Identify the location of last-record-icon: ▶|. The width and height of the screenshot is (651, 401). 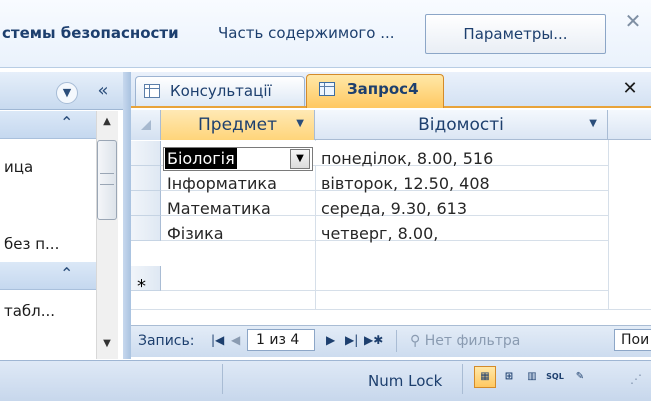
(351, 340).